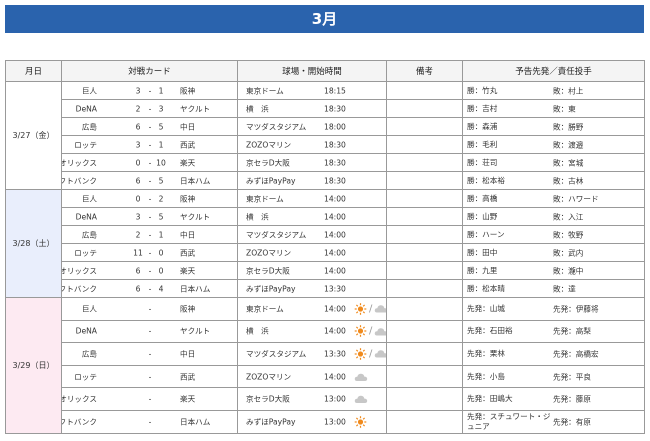  What do you see at coordinates (568, 144) in the screenshot?
I see `pitcher-away: 敗：渡邉` at bounding box center [568, 144].